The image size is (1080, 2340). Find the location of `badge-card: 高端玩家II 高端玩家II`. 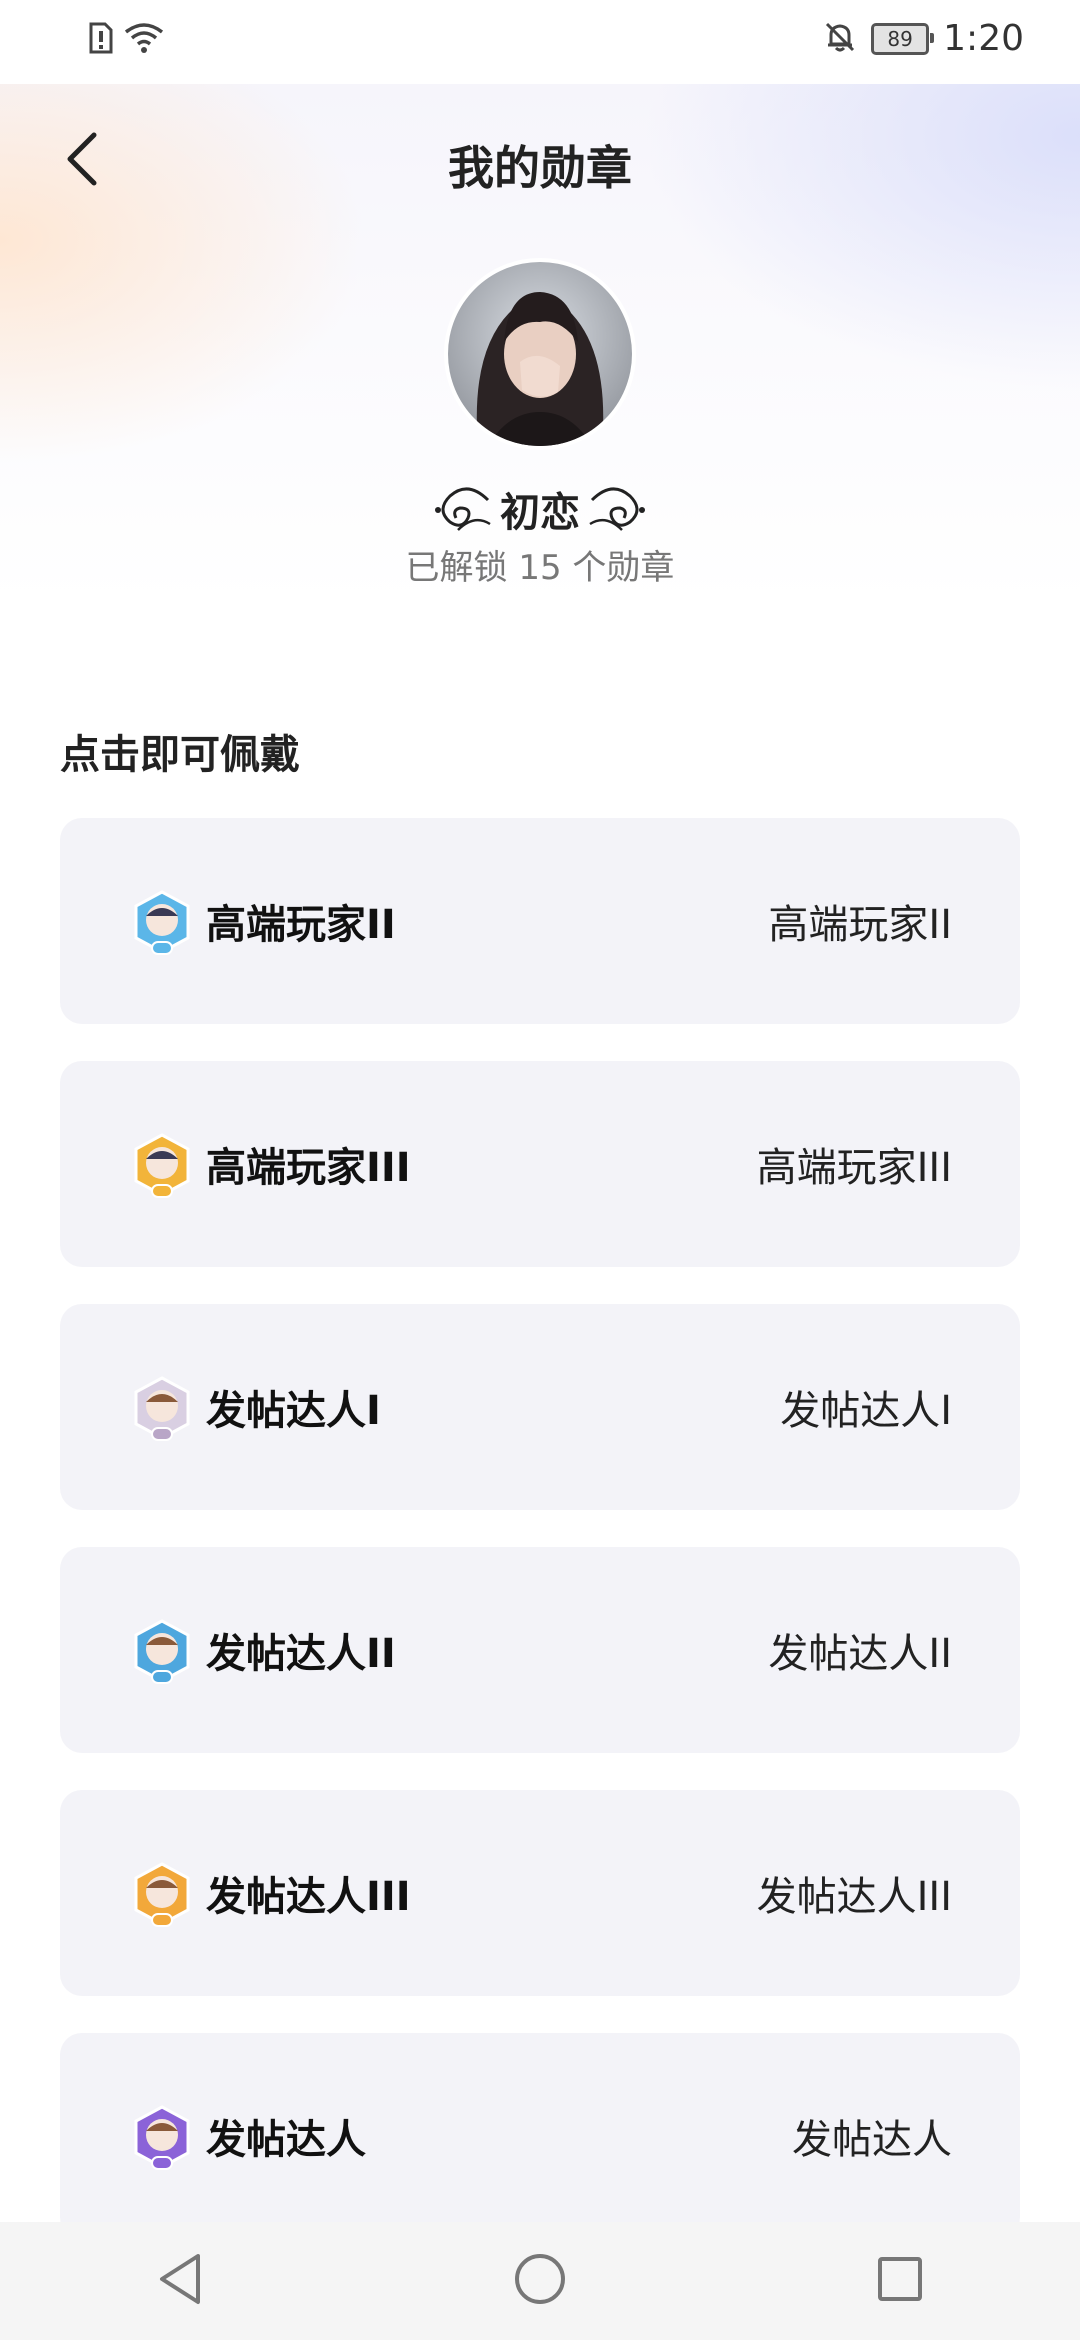

badge-card: 高端玩家II 高端玩家II is located at coordinates (540, 921).